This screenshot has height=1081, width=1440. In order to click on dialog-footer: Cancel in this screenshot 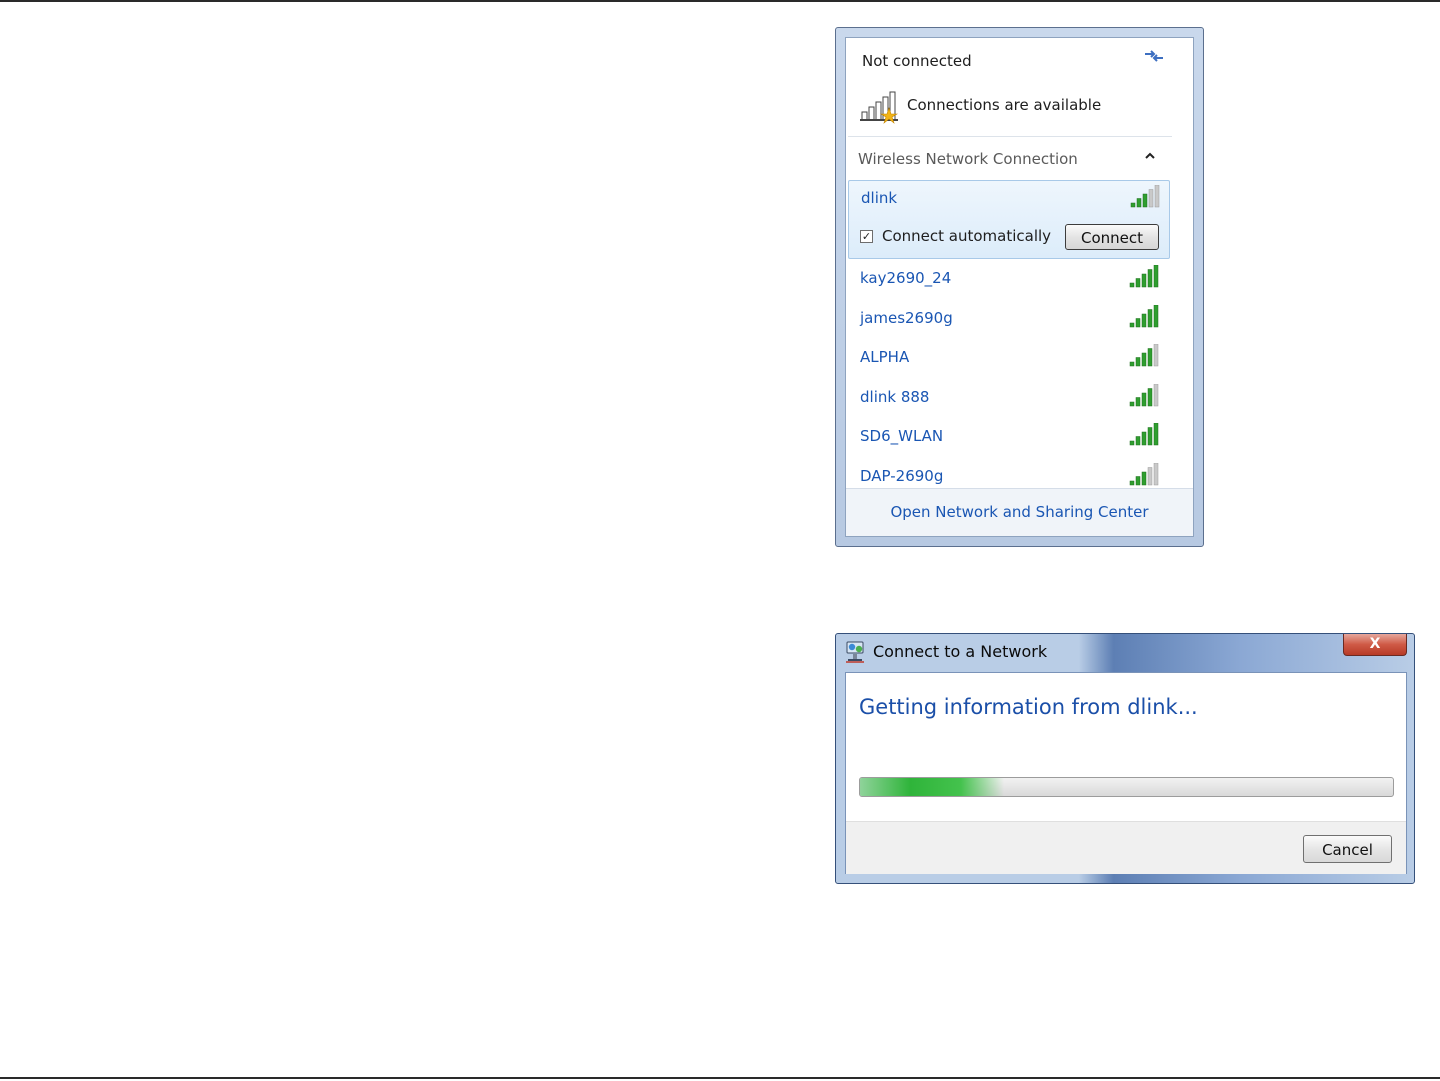, I will do `click(1126, 847)`.